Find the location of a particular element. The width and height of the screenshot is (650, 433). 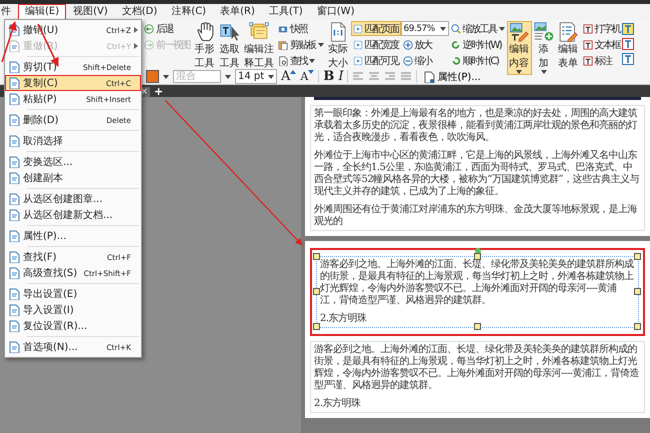

menu-item: 编辑(E) is located at coordinates (42, 12).